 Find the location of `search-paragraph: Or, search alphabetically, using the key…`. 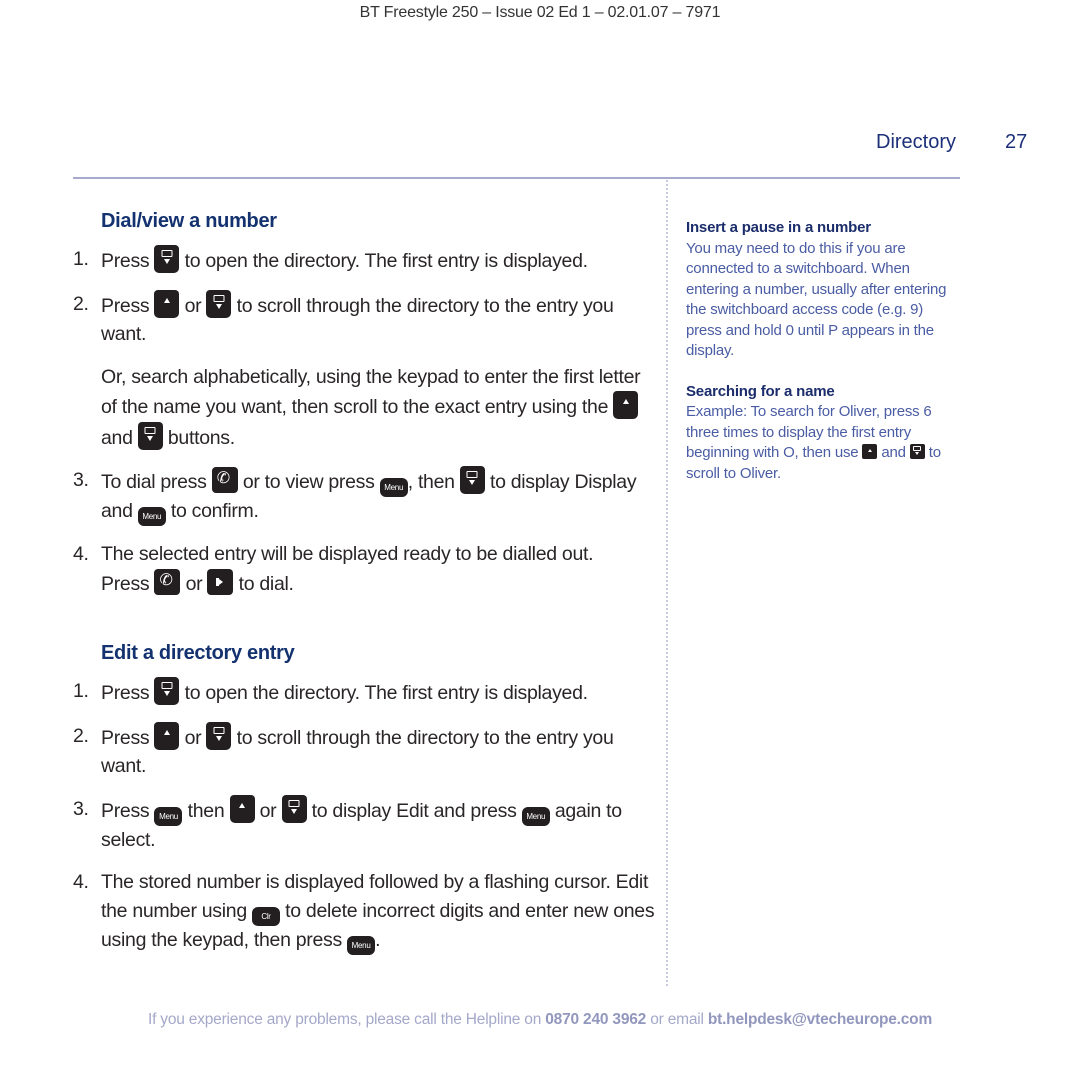

search-paragraph: Or, search alphabetically, using the key… is located at coordinates (365, 408).